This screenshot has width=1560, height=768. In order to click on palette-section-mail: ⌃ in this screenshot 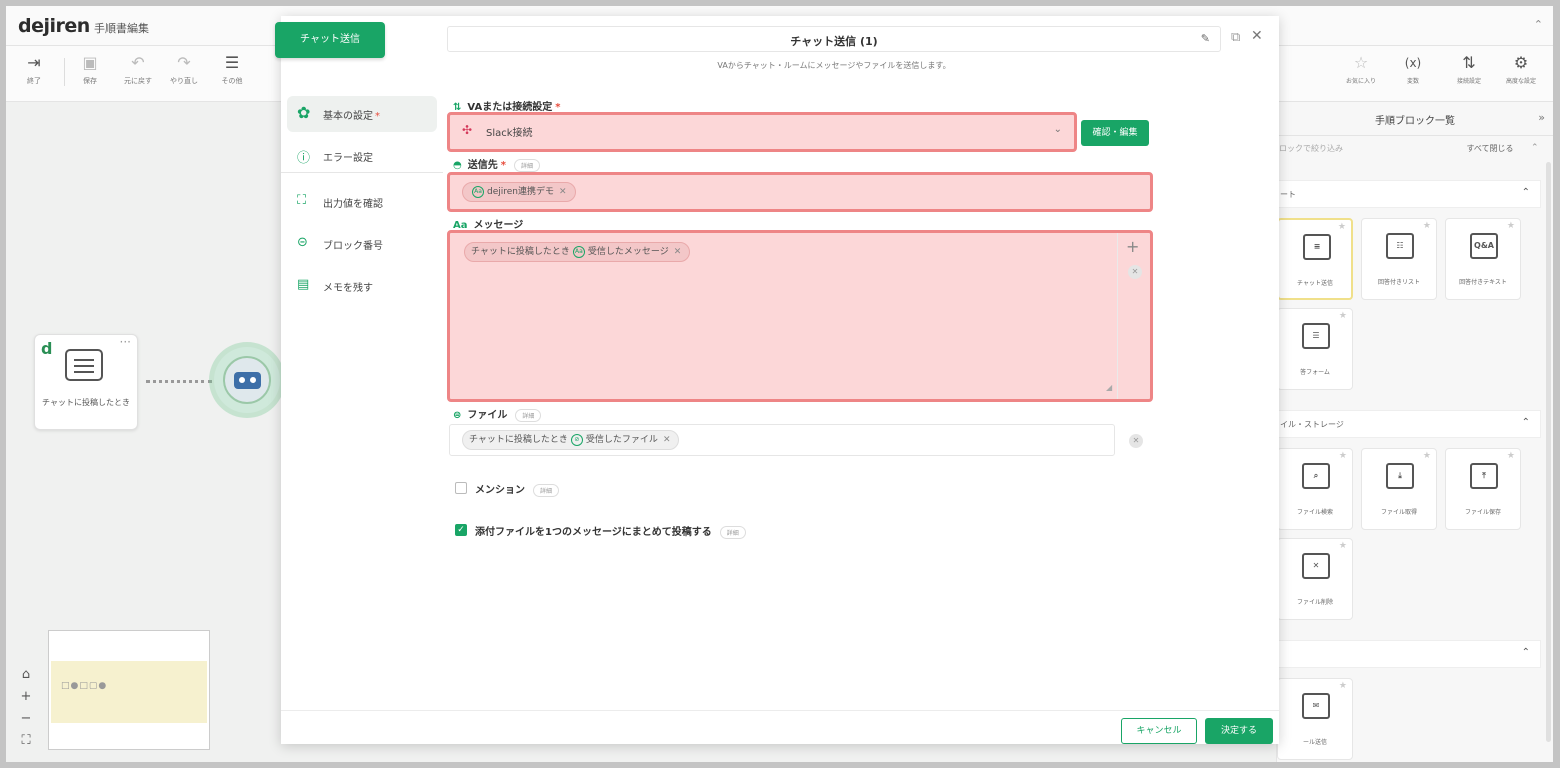, I will do `click(1409, 654)`.